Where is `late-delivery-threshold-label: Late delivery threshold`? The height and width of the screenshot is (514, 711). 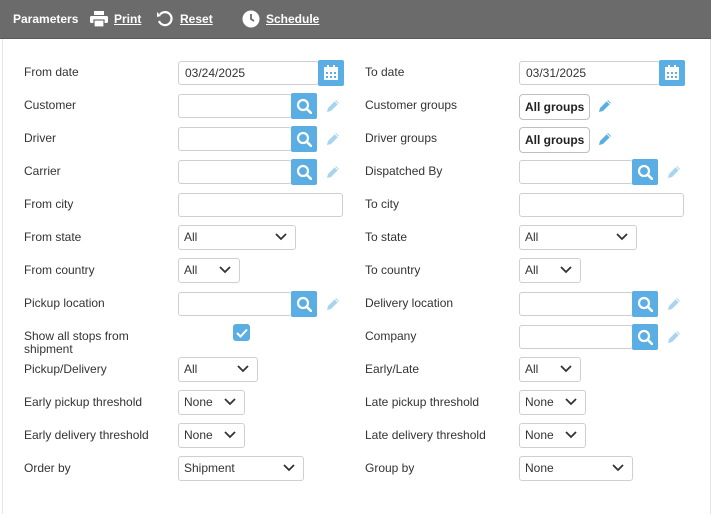 late-delivery-threshold-label: Late delivery threshold is located at coordinates (425, 435).